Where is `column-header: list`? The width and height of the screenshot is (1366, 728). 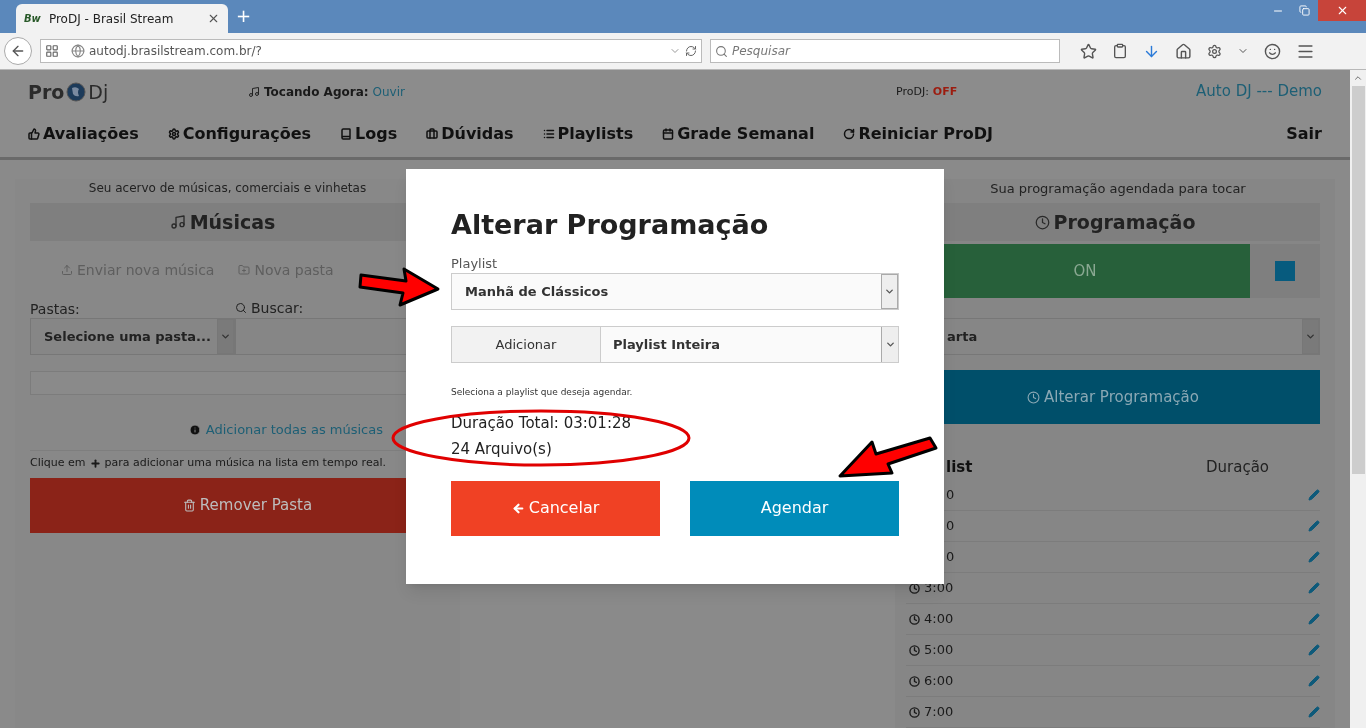 column-header: list is located at coordinates (959, 467).